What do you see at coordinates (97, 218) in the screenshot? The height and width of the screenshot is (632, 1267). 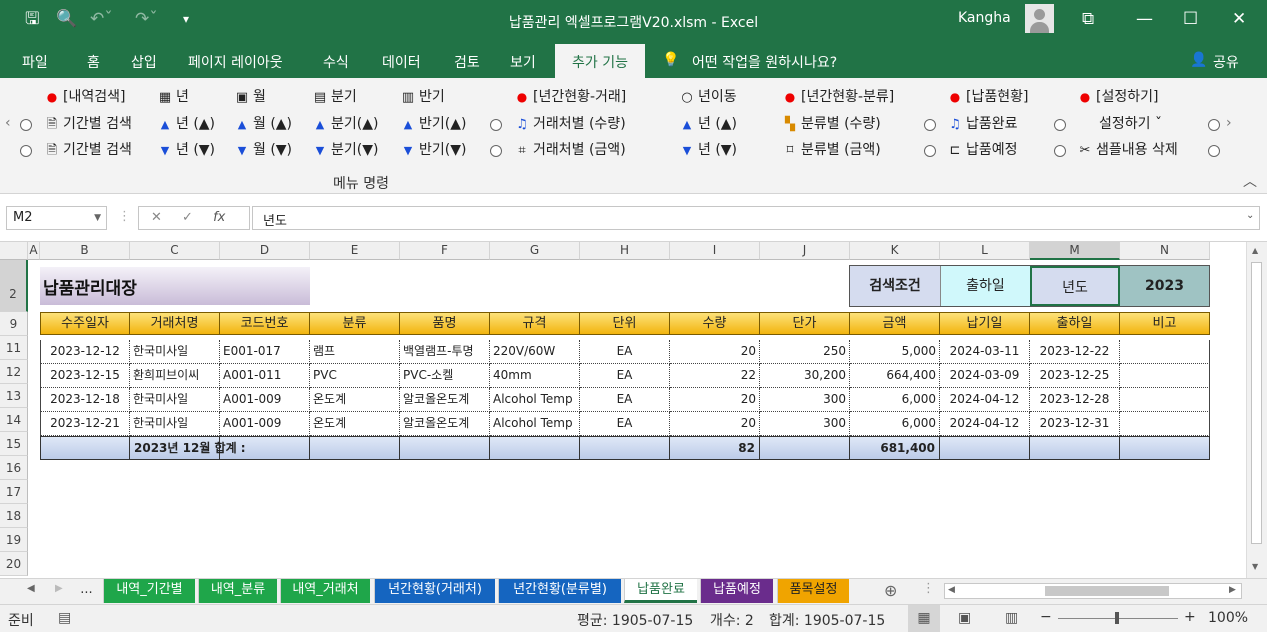 I see `chevron-down-icon: ▼` at bounding box center [97, 218].